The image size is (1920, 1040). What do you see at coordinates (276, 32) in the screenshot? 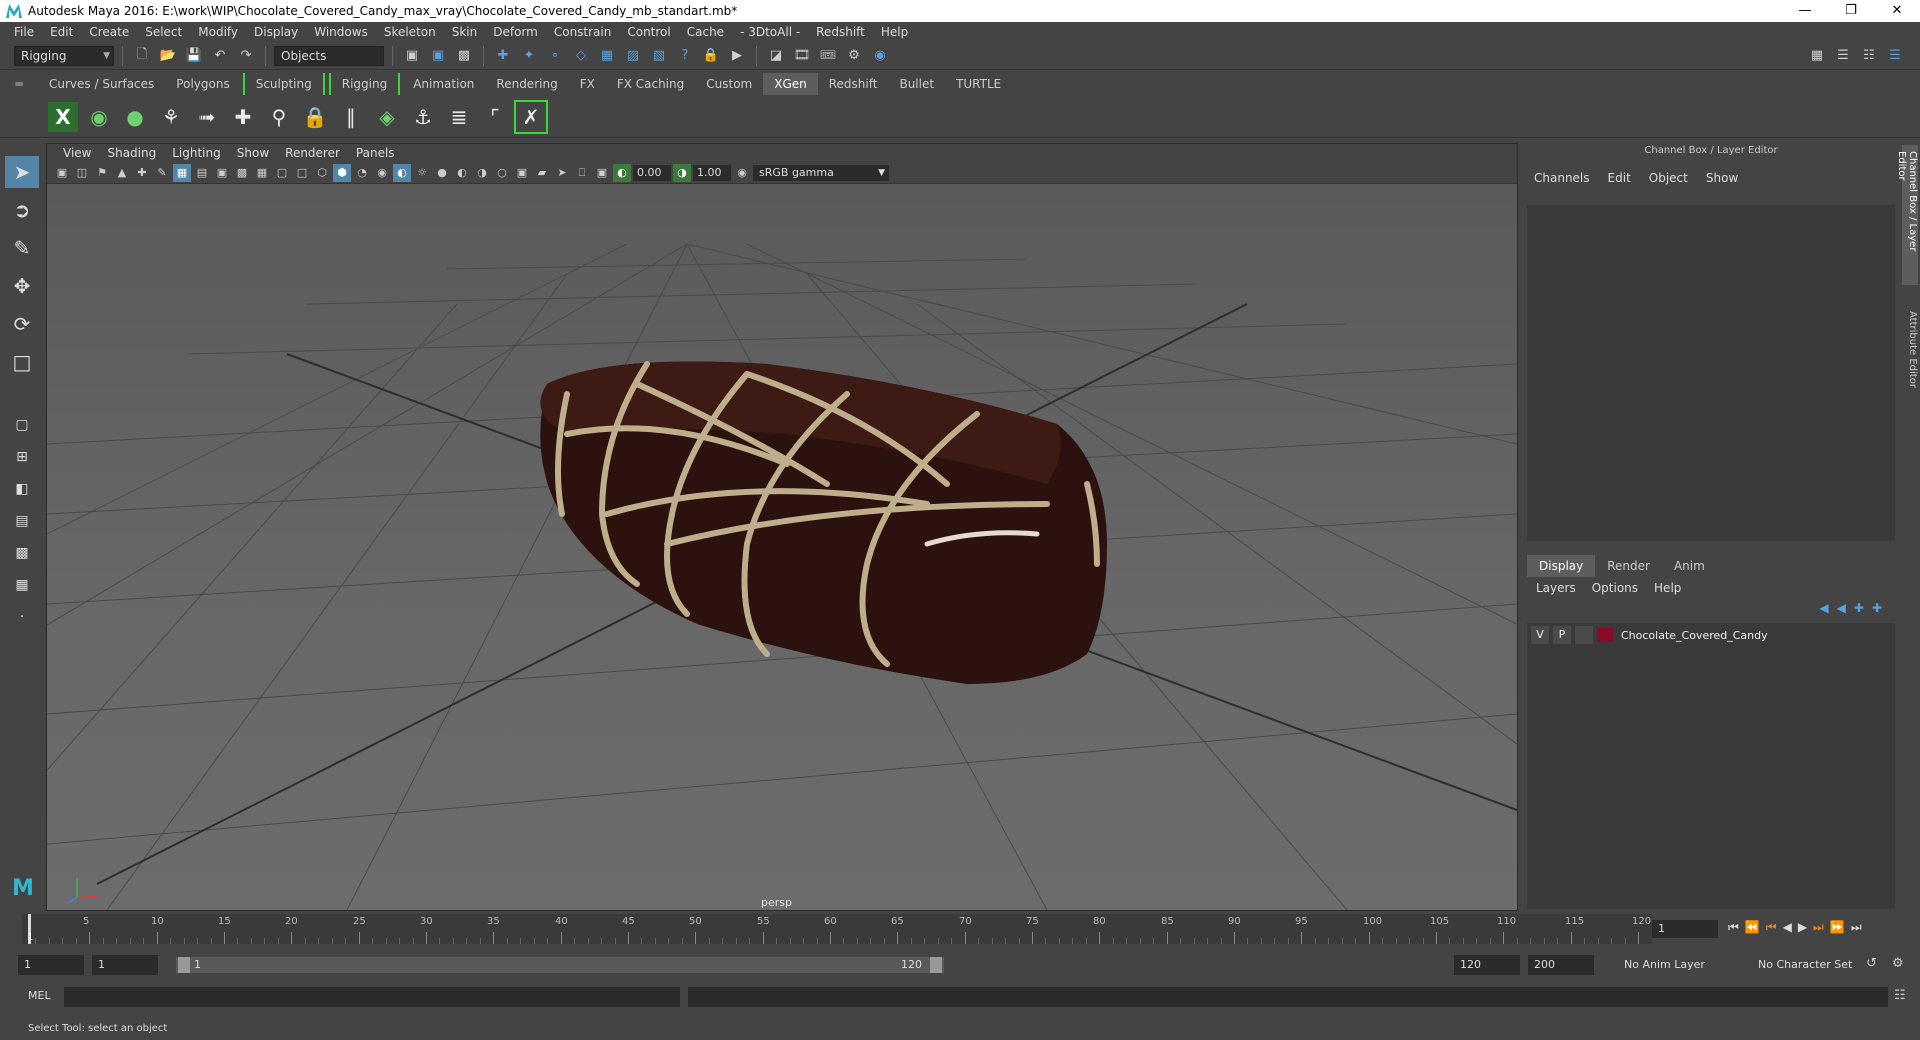
I see `menu-display: Display` at bounding box center [276, 32].